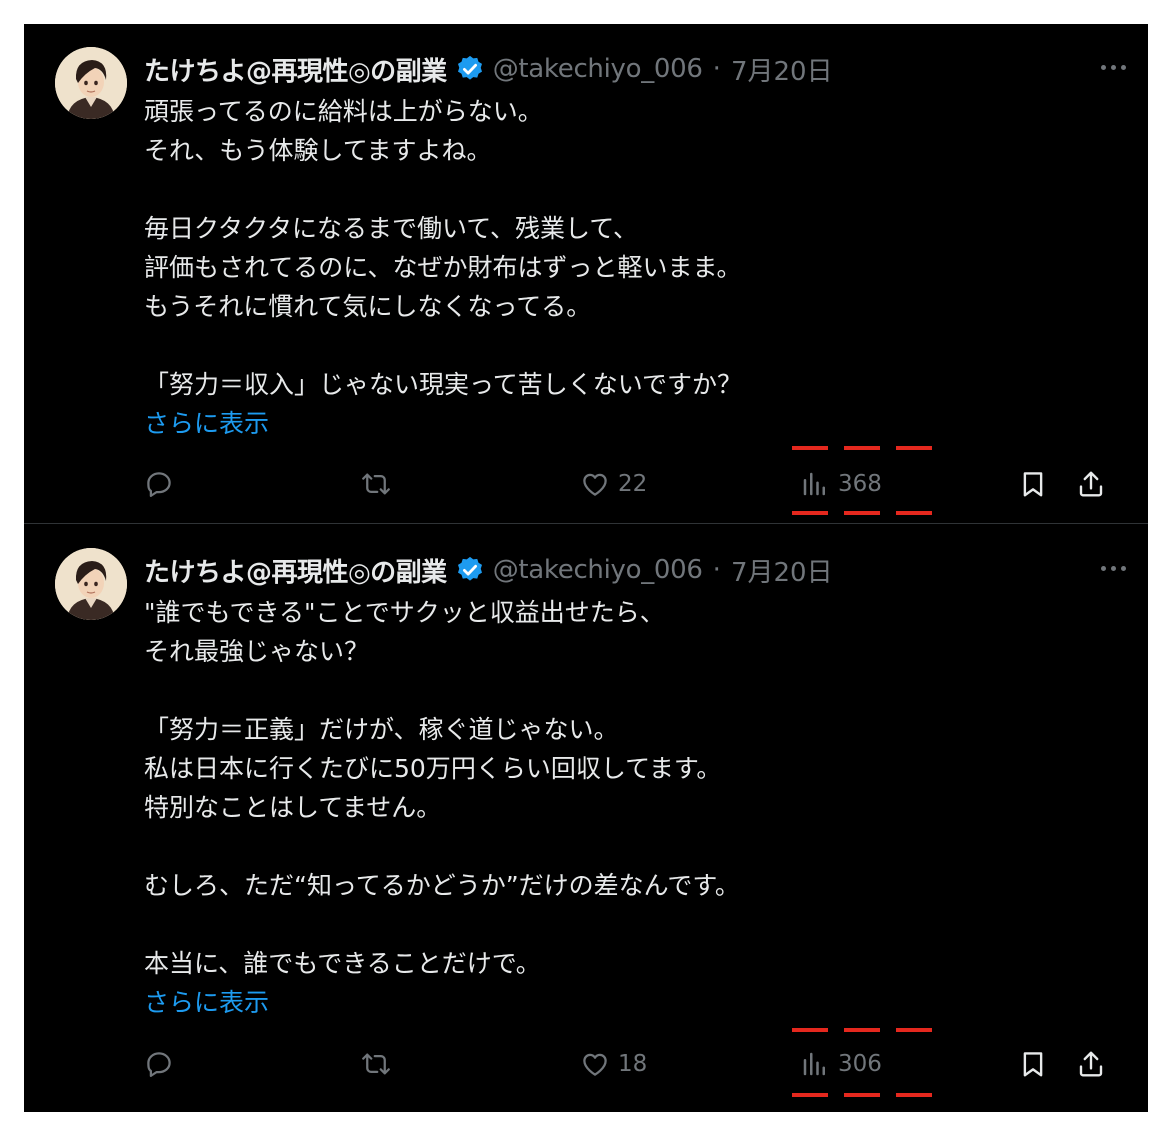 The height and width of the screenshot is (1136, 1174). Describe the element at coordinates (433, 768) in the screenshot. I see `text-line: 私は日本に行くたびに50万円くらい回収してます。` at that location.